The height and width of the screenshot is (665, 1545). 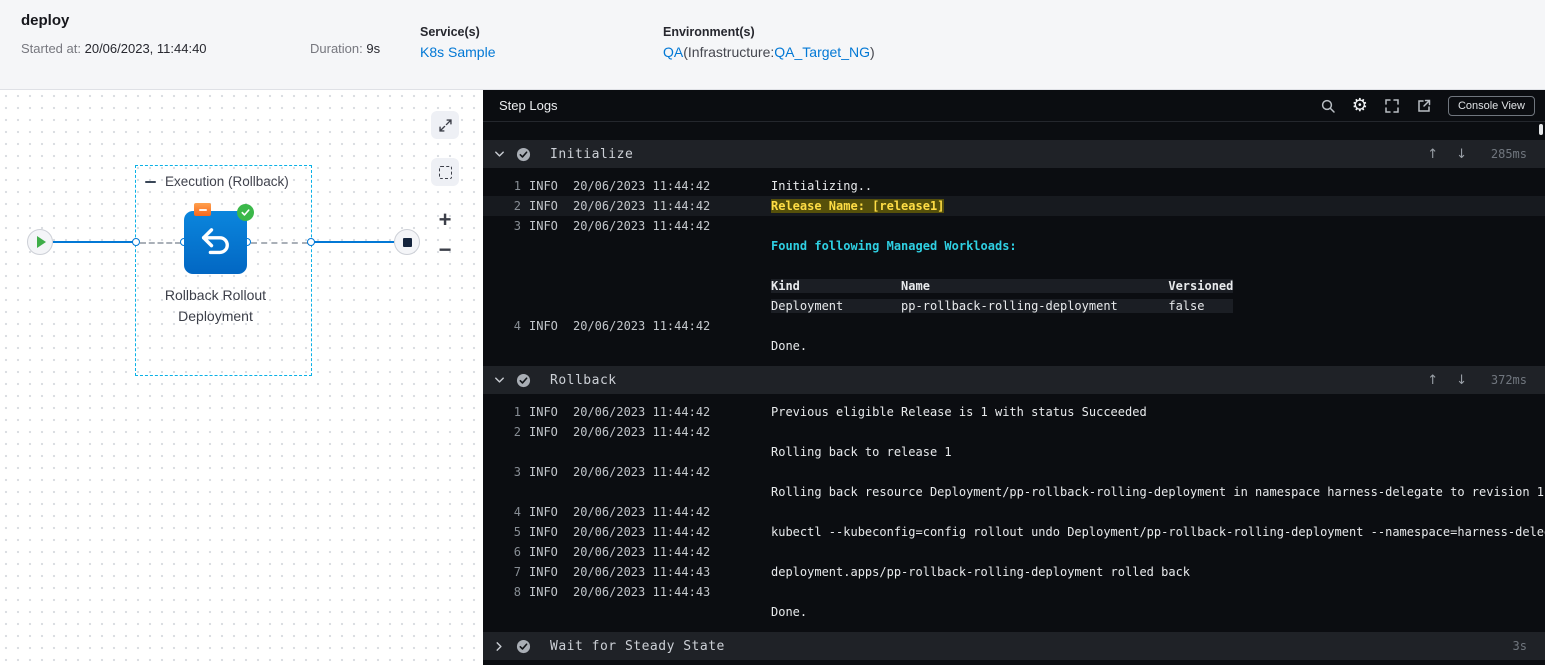 I want to click on log-row: Rolling back to release 1, so click(x=861, y=452).